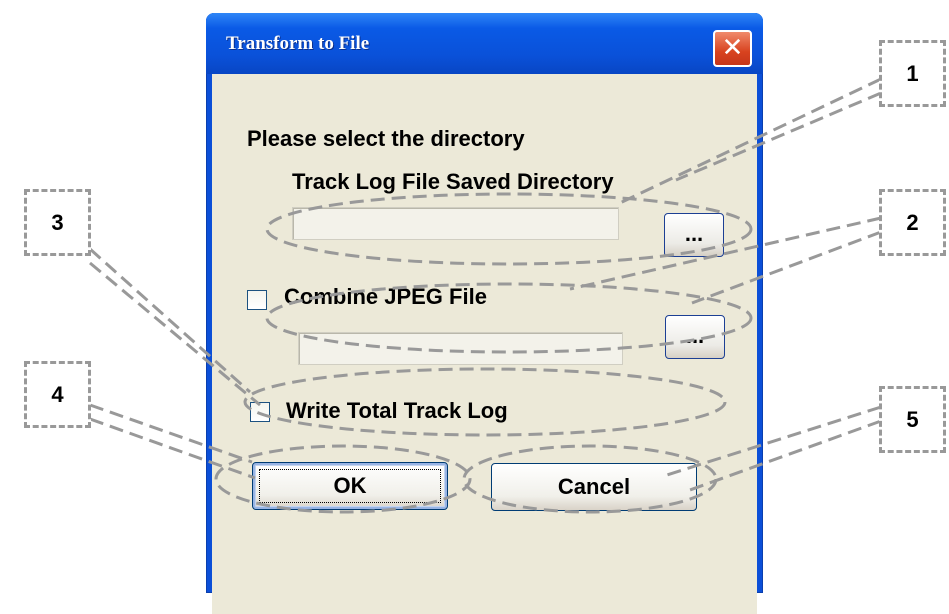  I want to click on callout-4-number: 4, so click(57, 394).